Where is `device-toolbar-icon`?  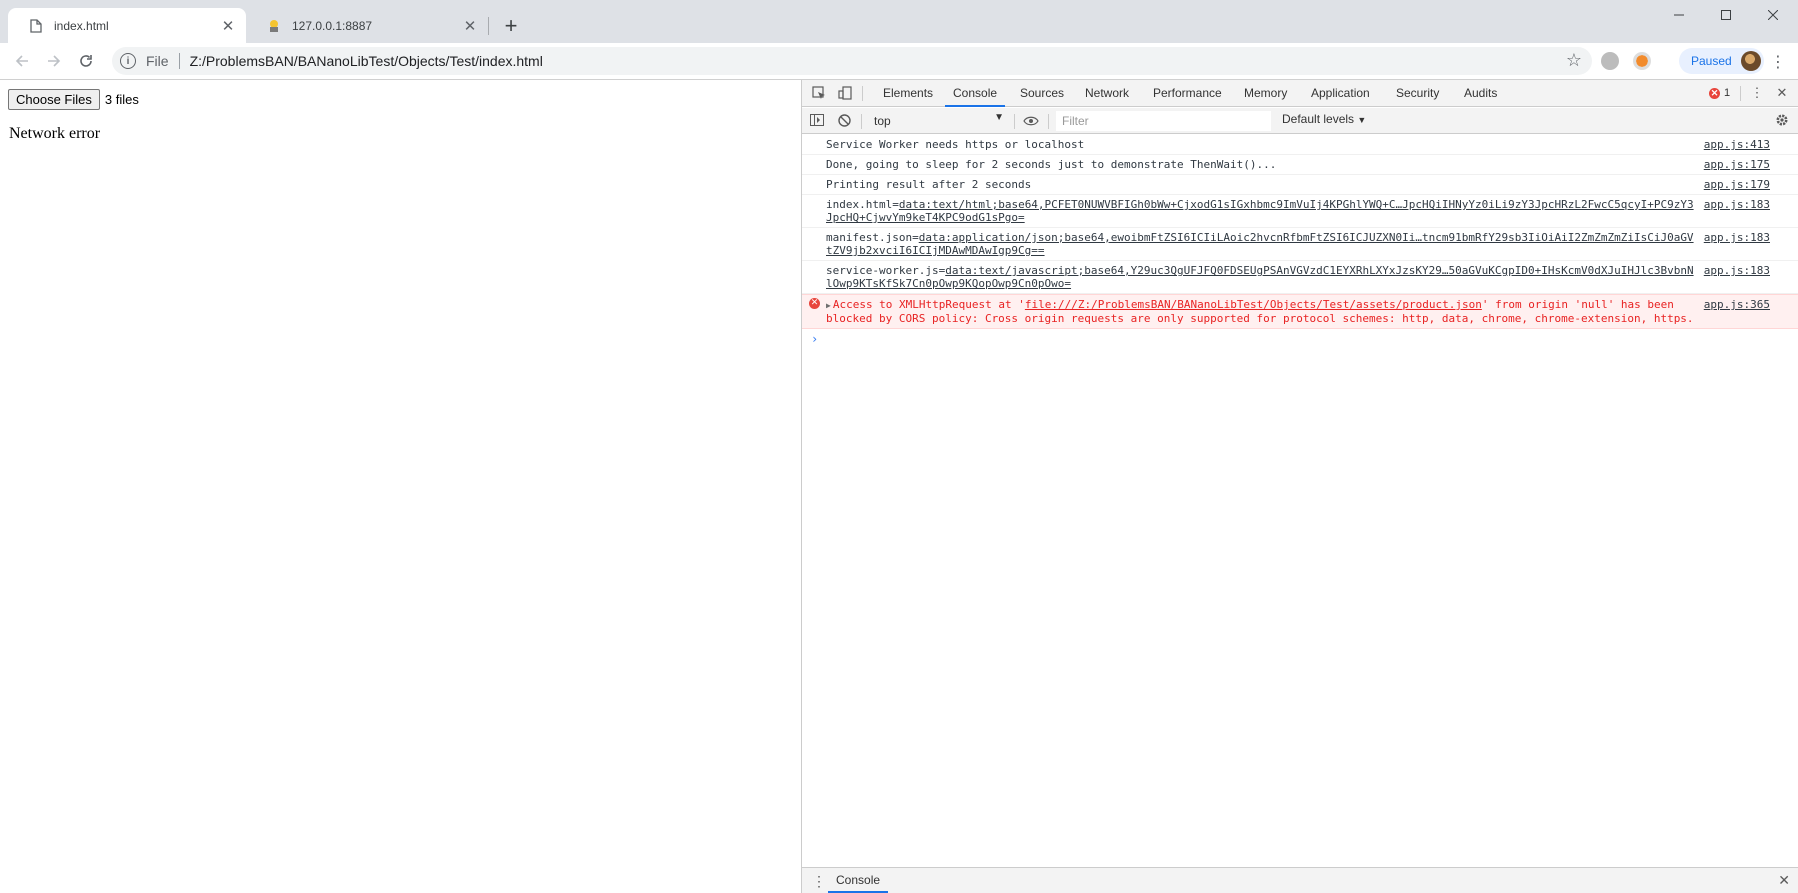 device-toolbar-icon is located at coordinates (845, 93).